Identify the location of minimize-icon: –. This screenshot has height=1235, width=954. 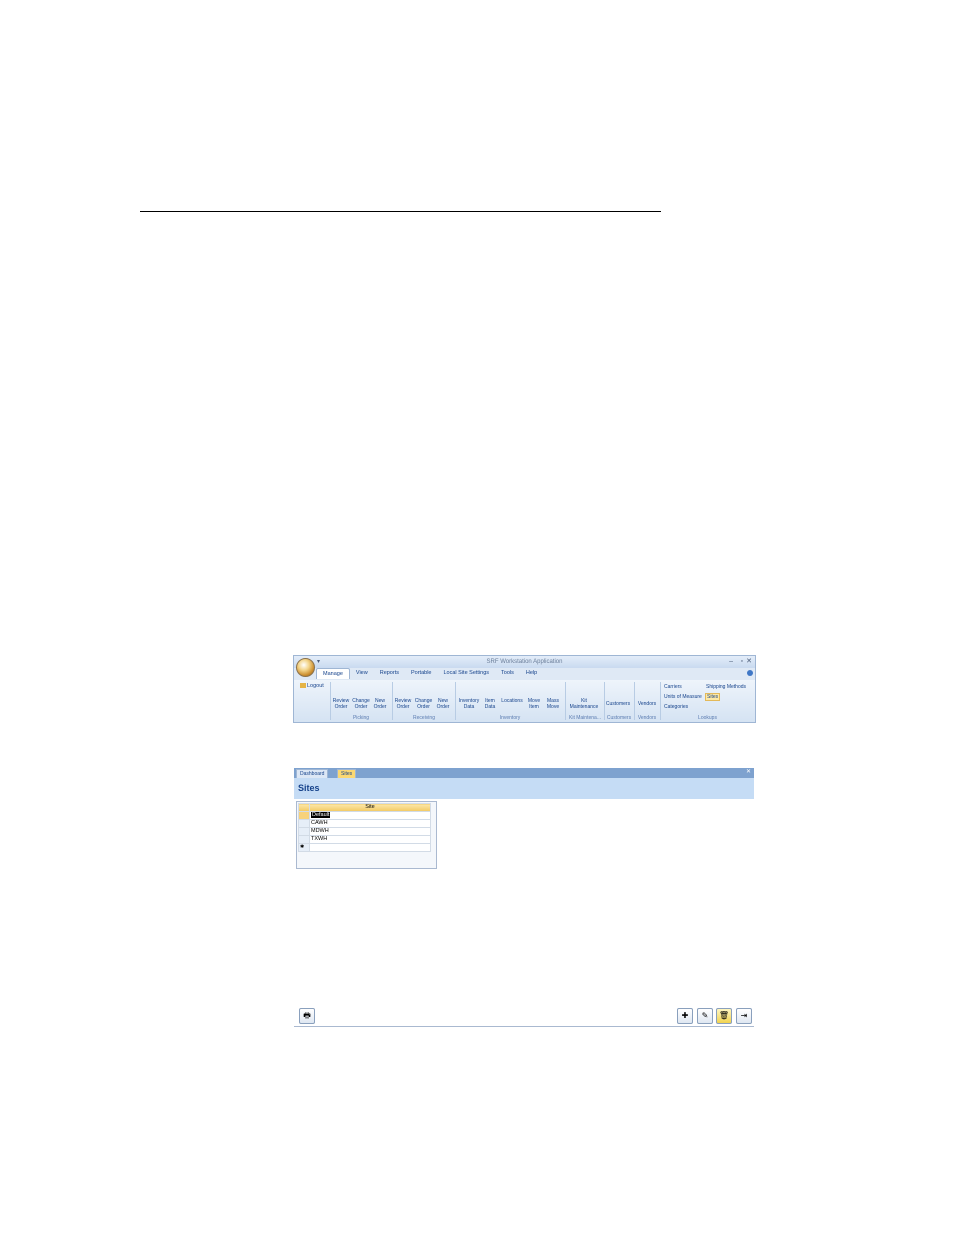
(731, 662).